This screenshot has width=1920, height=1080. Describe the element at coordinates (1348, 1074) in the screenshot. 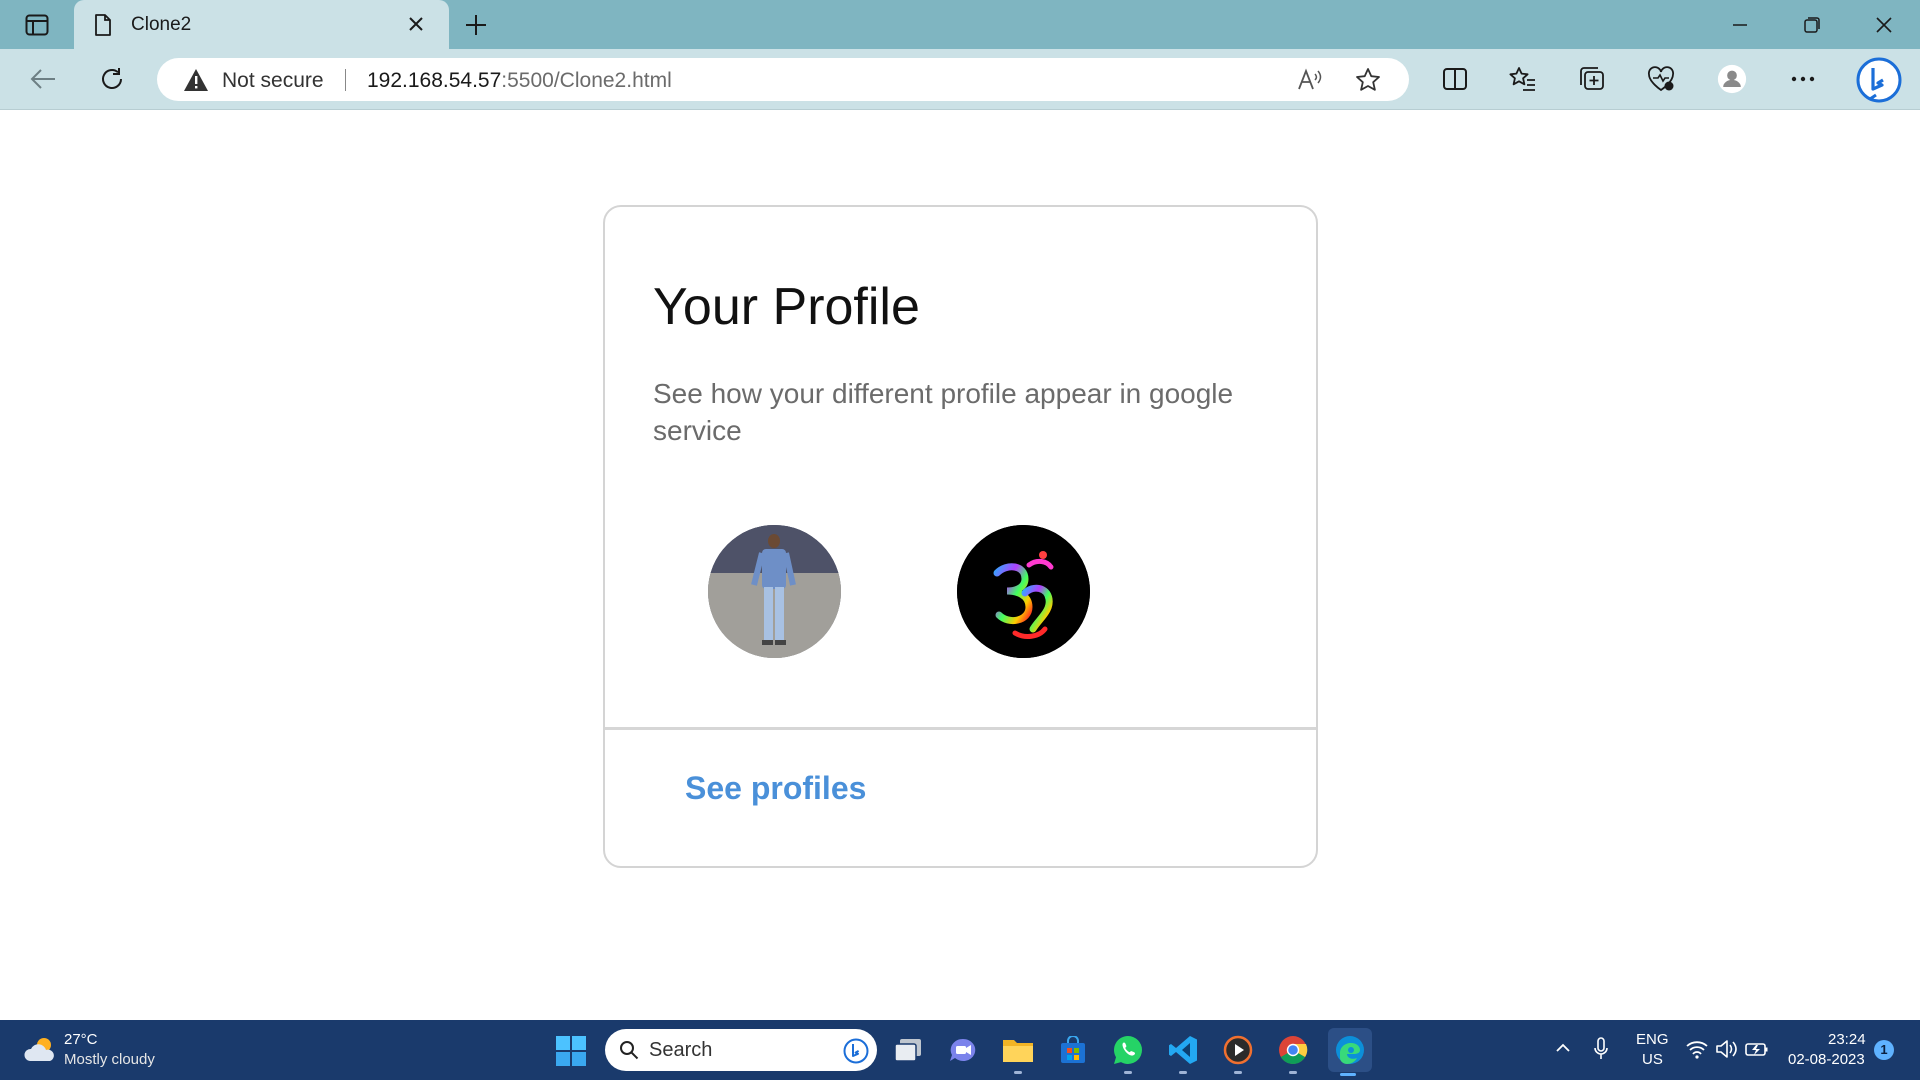

I see `running-indicator-active` at that location.